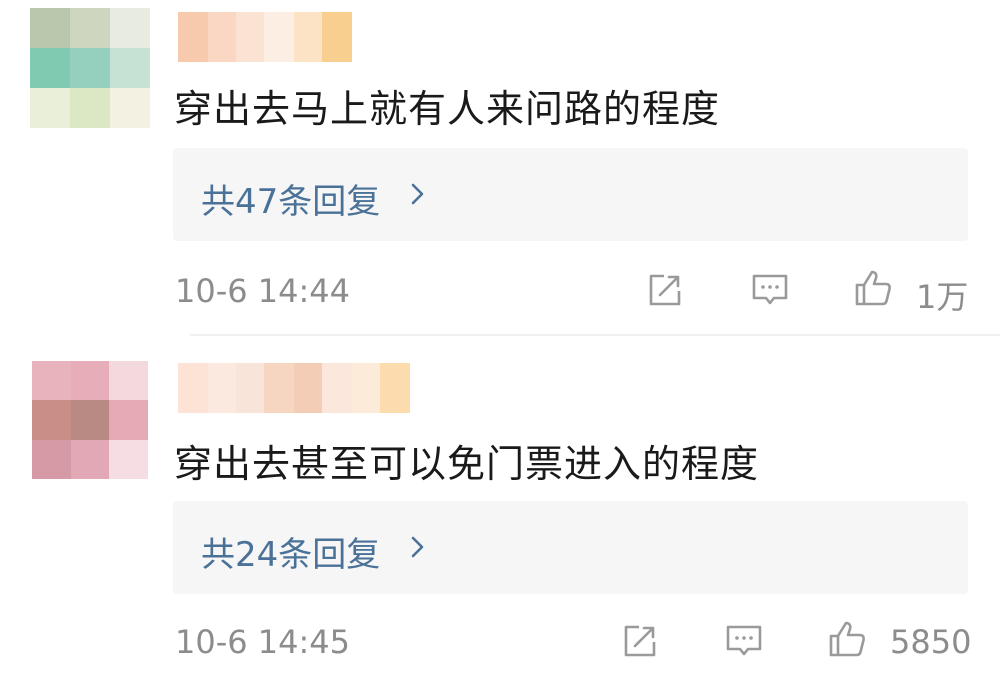 This screenshot has height=697, width=1000. What do you see at coordinates (263, 642) in the screenshot?
I see `comment-timestamp: 10-6 14:45` at bounding box center [263, 642].